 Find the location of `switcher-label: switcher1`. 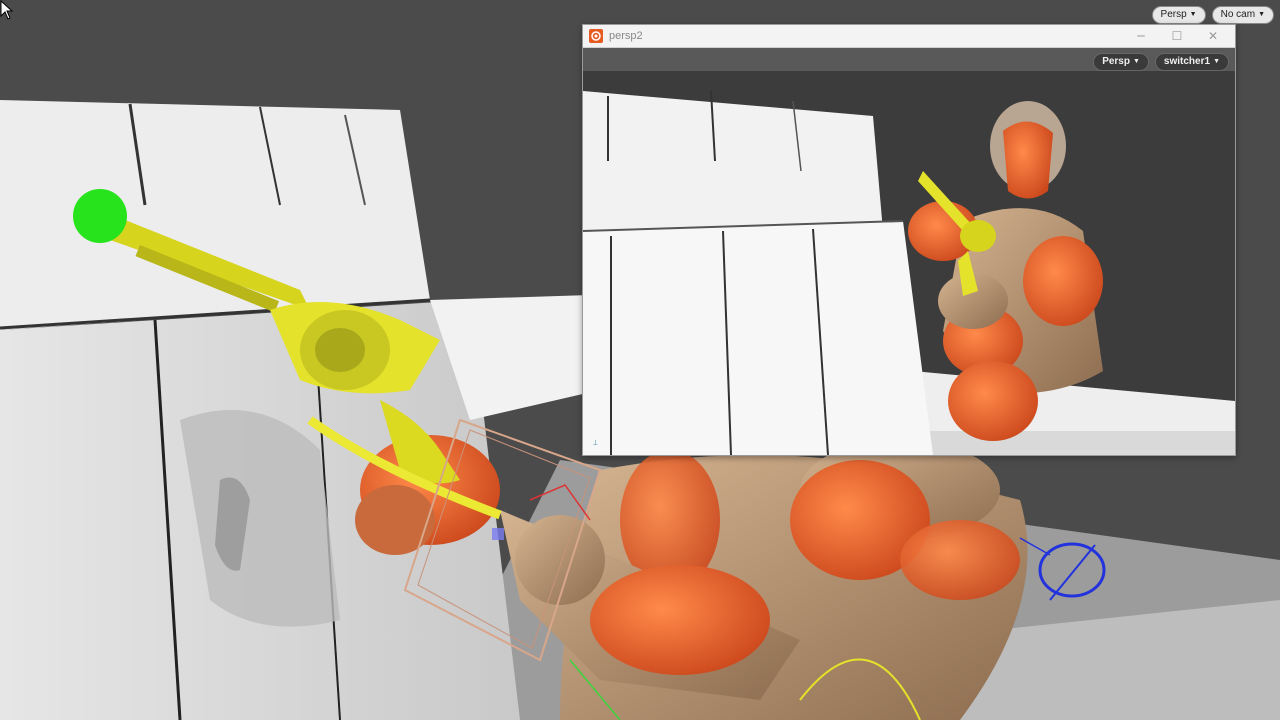

switcher-label: switcher1 is located at coordinates (1187, 61).